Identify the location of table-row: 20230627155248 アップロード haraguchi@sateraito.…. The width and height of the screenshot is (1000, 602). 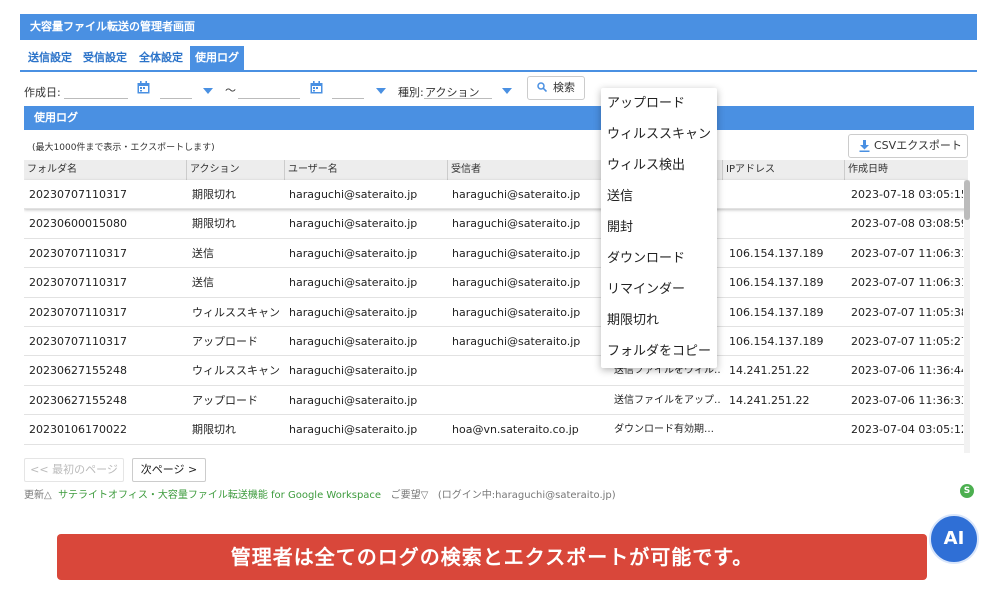
(496, 401).